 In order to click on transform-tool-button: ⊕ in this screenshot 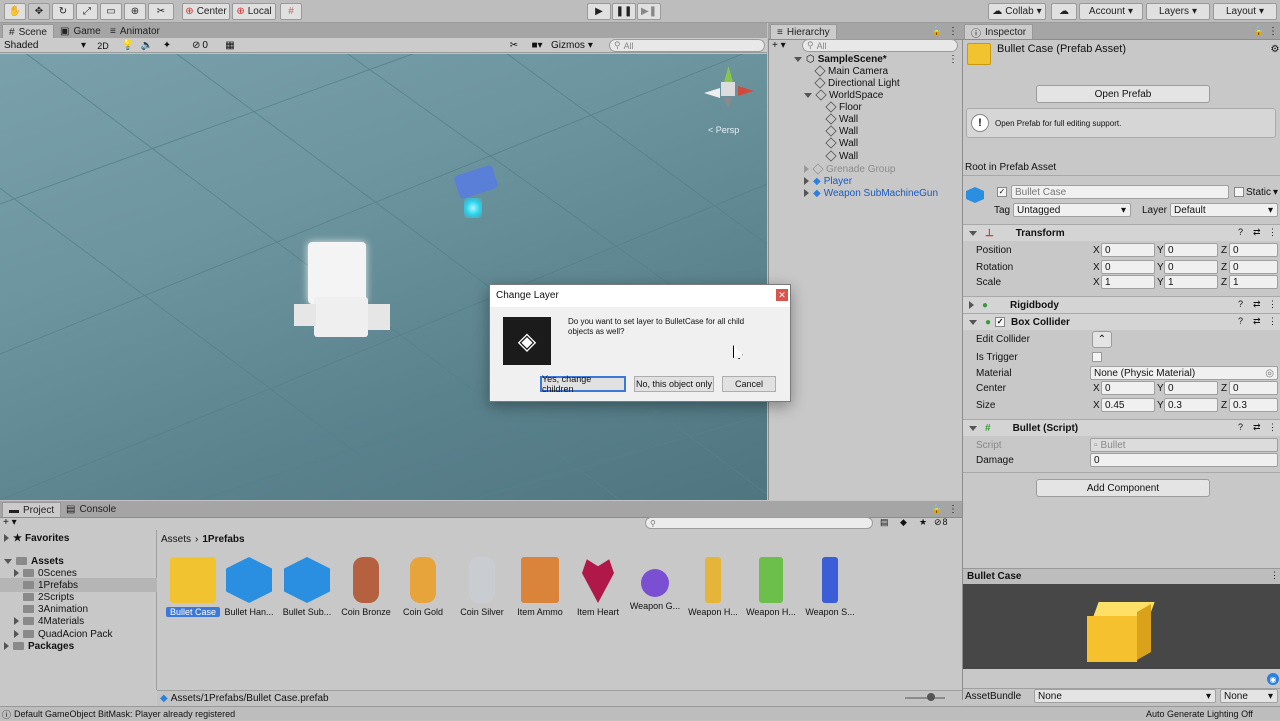, I will do `click(135, 11)`.